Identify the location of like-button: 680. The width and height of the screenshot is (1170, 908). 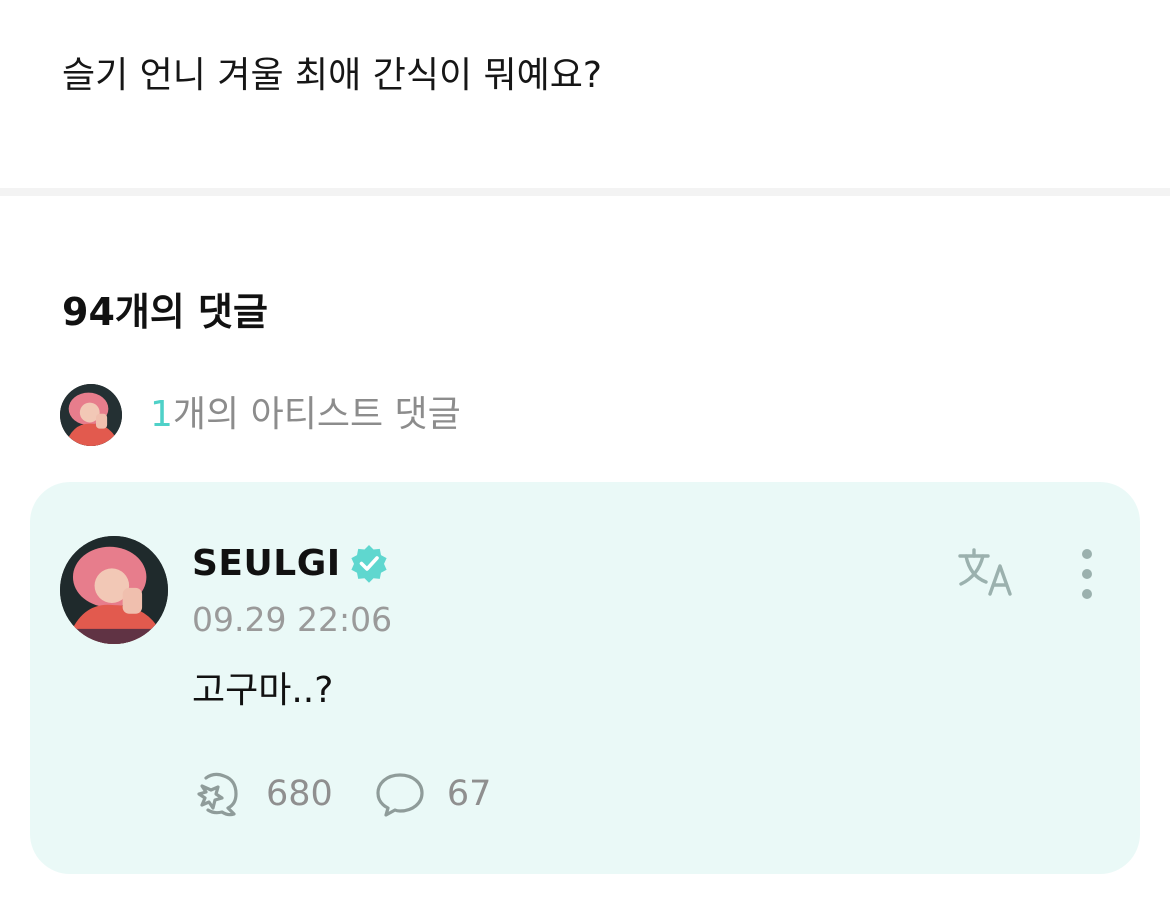
(262, 794).